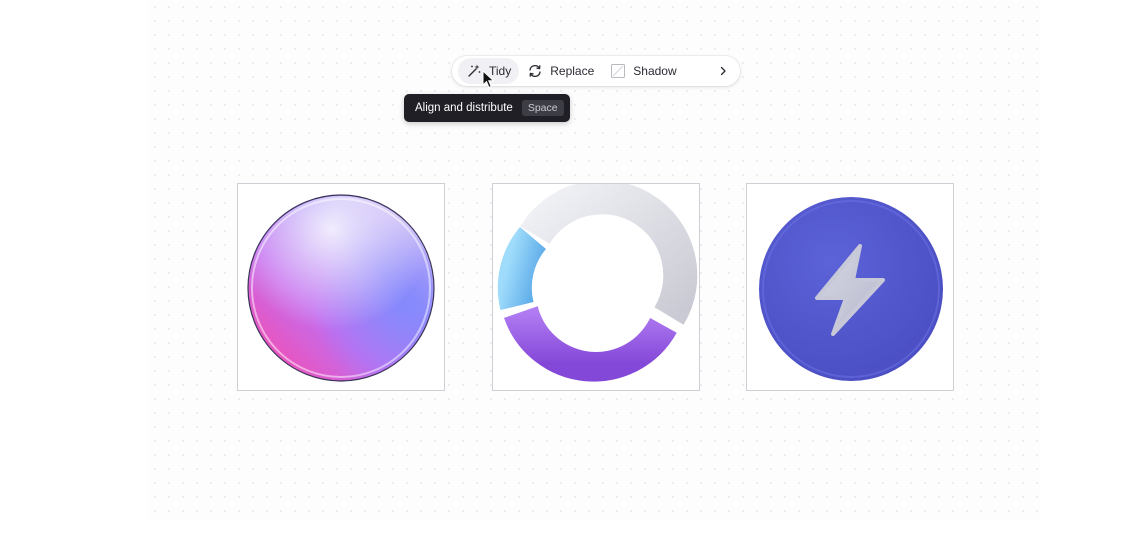 The height and width of the screenshot is (558, 1141). I want to click on more-button, so click(723, 71).